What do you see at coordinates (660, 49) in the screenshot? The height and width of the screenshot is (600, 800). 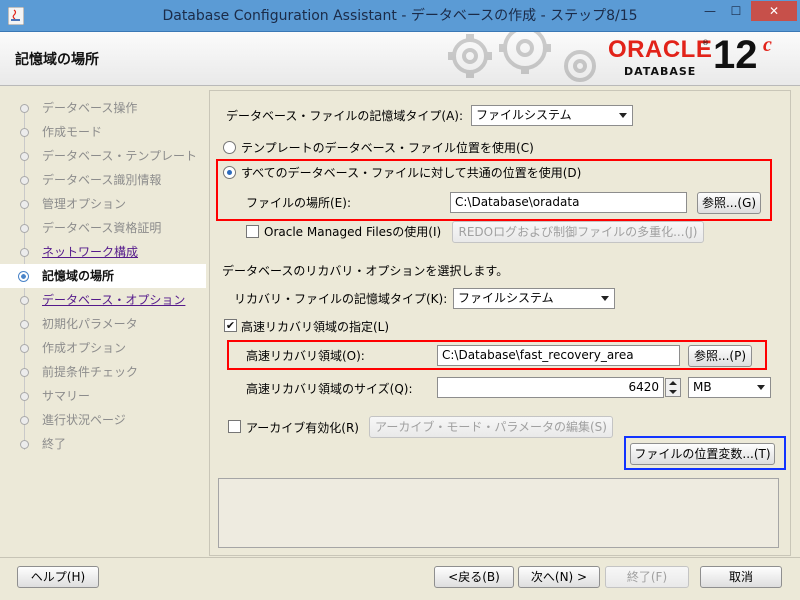 I see `oracle-logo-word: ORACLE` at bounding box center [660, 49].